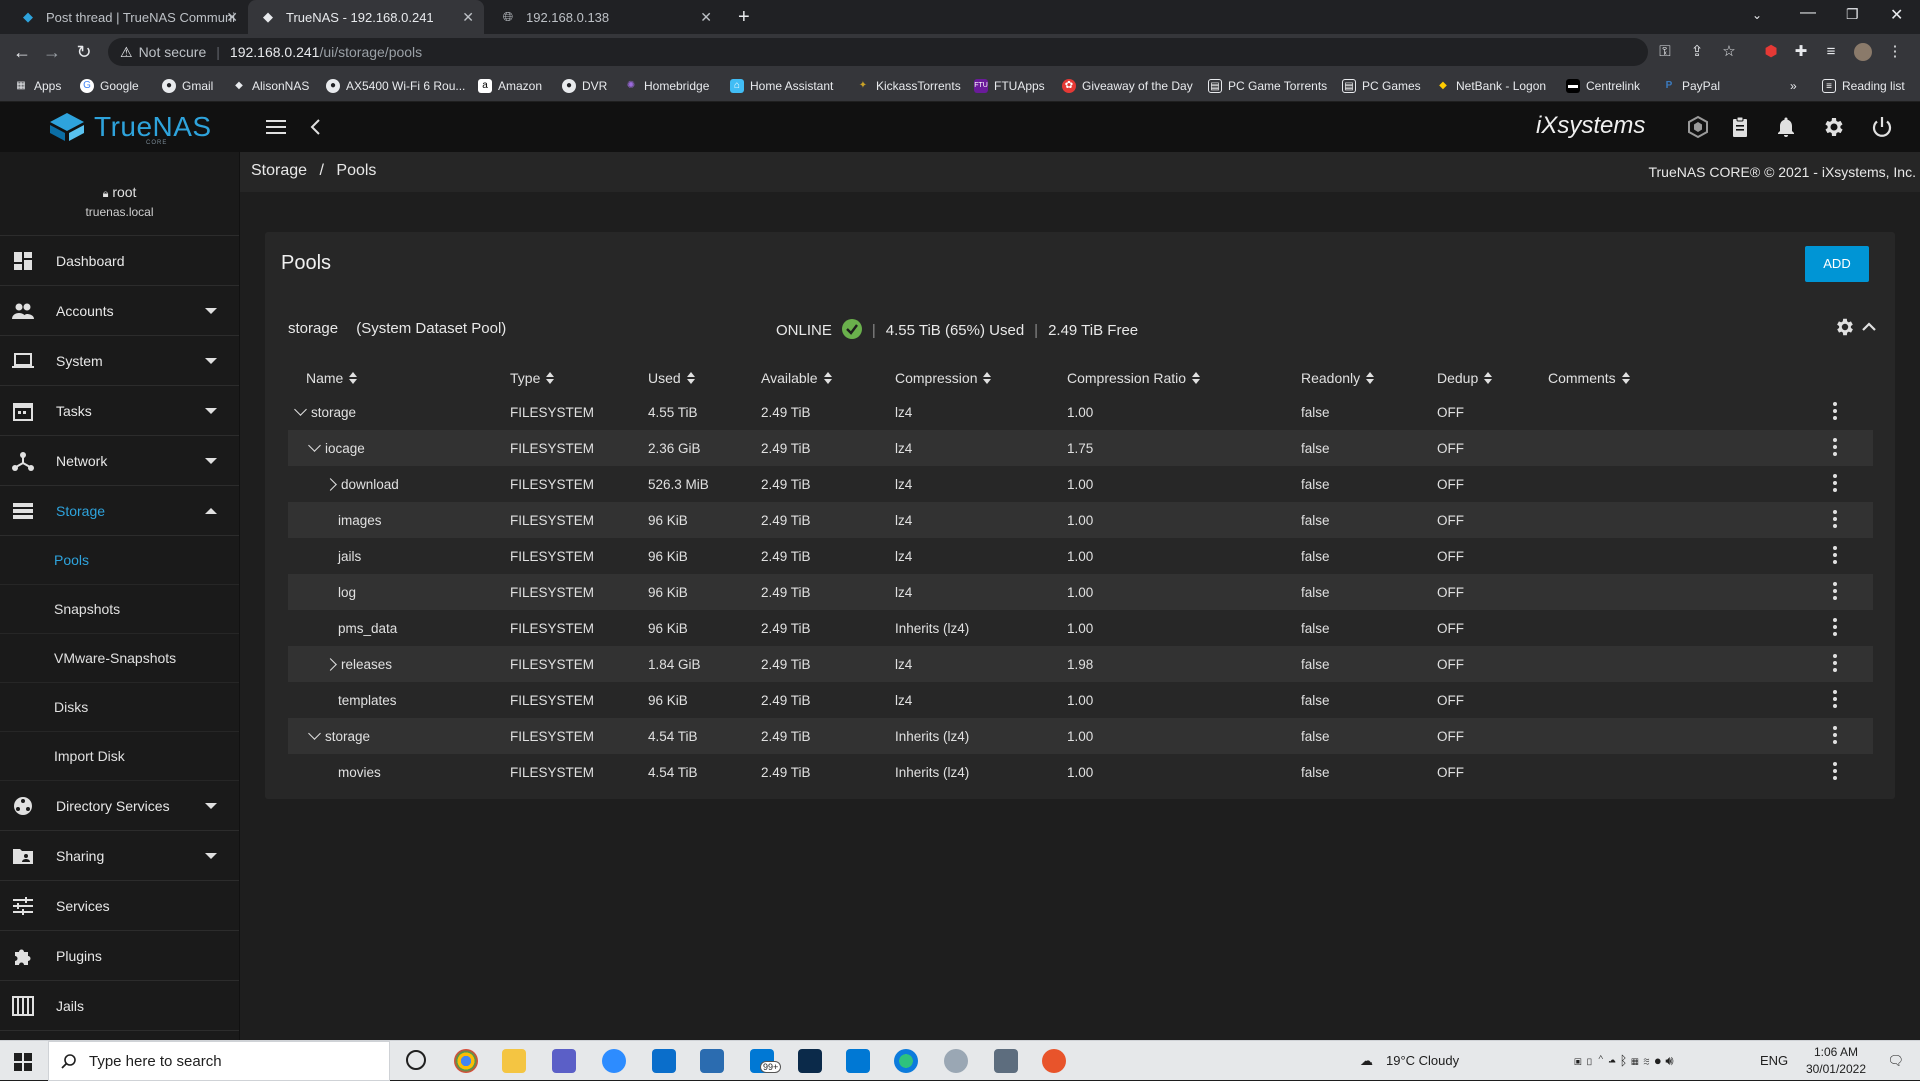  What do you see at coordinates (1801, 52) in the screenshot?
I see `extensions-icon: ✚` at bounding box center [1801, 52].